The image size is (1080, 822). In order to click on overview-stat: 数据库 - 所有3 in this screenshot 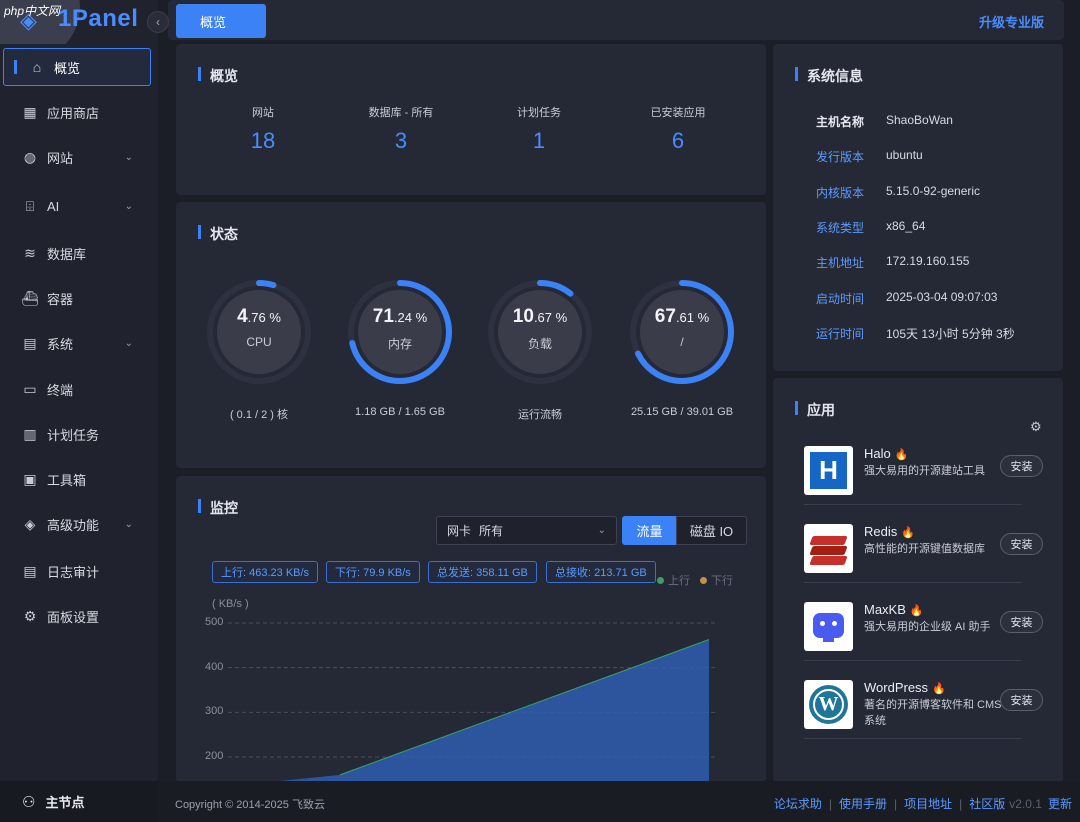, I will do `click(401, 129)`.